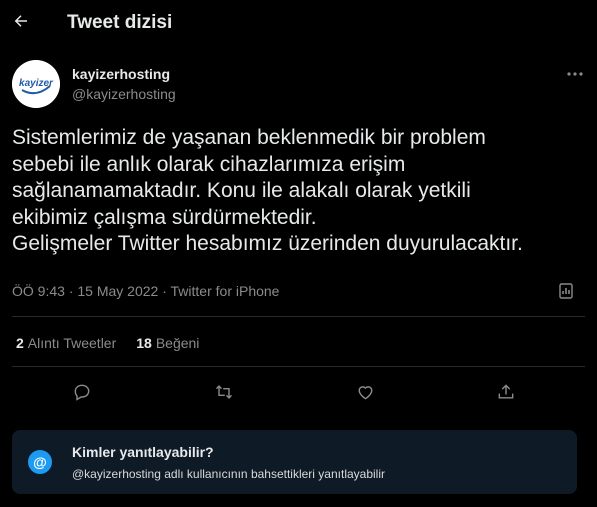 This screenshot has width=597, height=507. Describe the element at coordinates (164, 217) in the screenshot. I see `tweet-text-line: ekibimiz çalışma sürdürmektedir.` at that location.